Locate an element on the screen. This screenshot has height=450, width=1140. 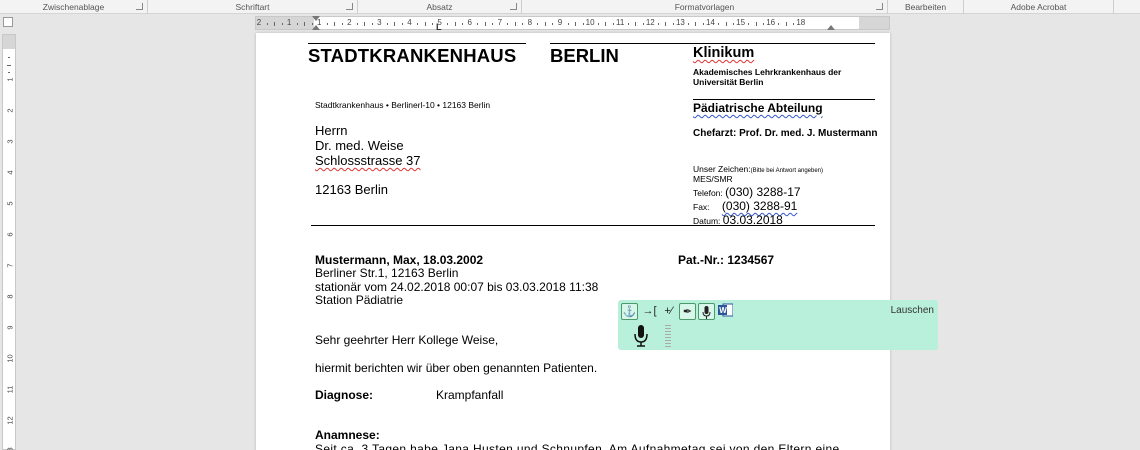
patient-name-line: Mustermann, Max, 18.03.2002 is located at coordinates (399, 260).